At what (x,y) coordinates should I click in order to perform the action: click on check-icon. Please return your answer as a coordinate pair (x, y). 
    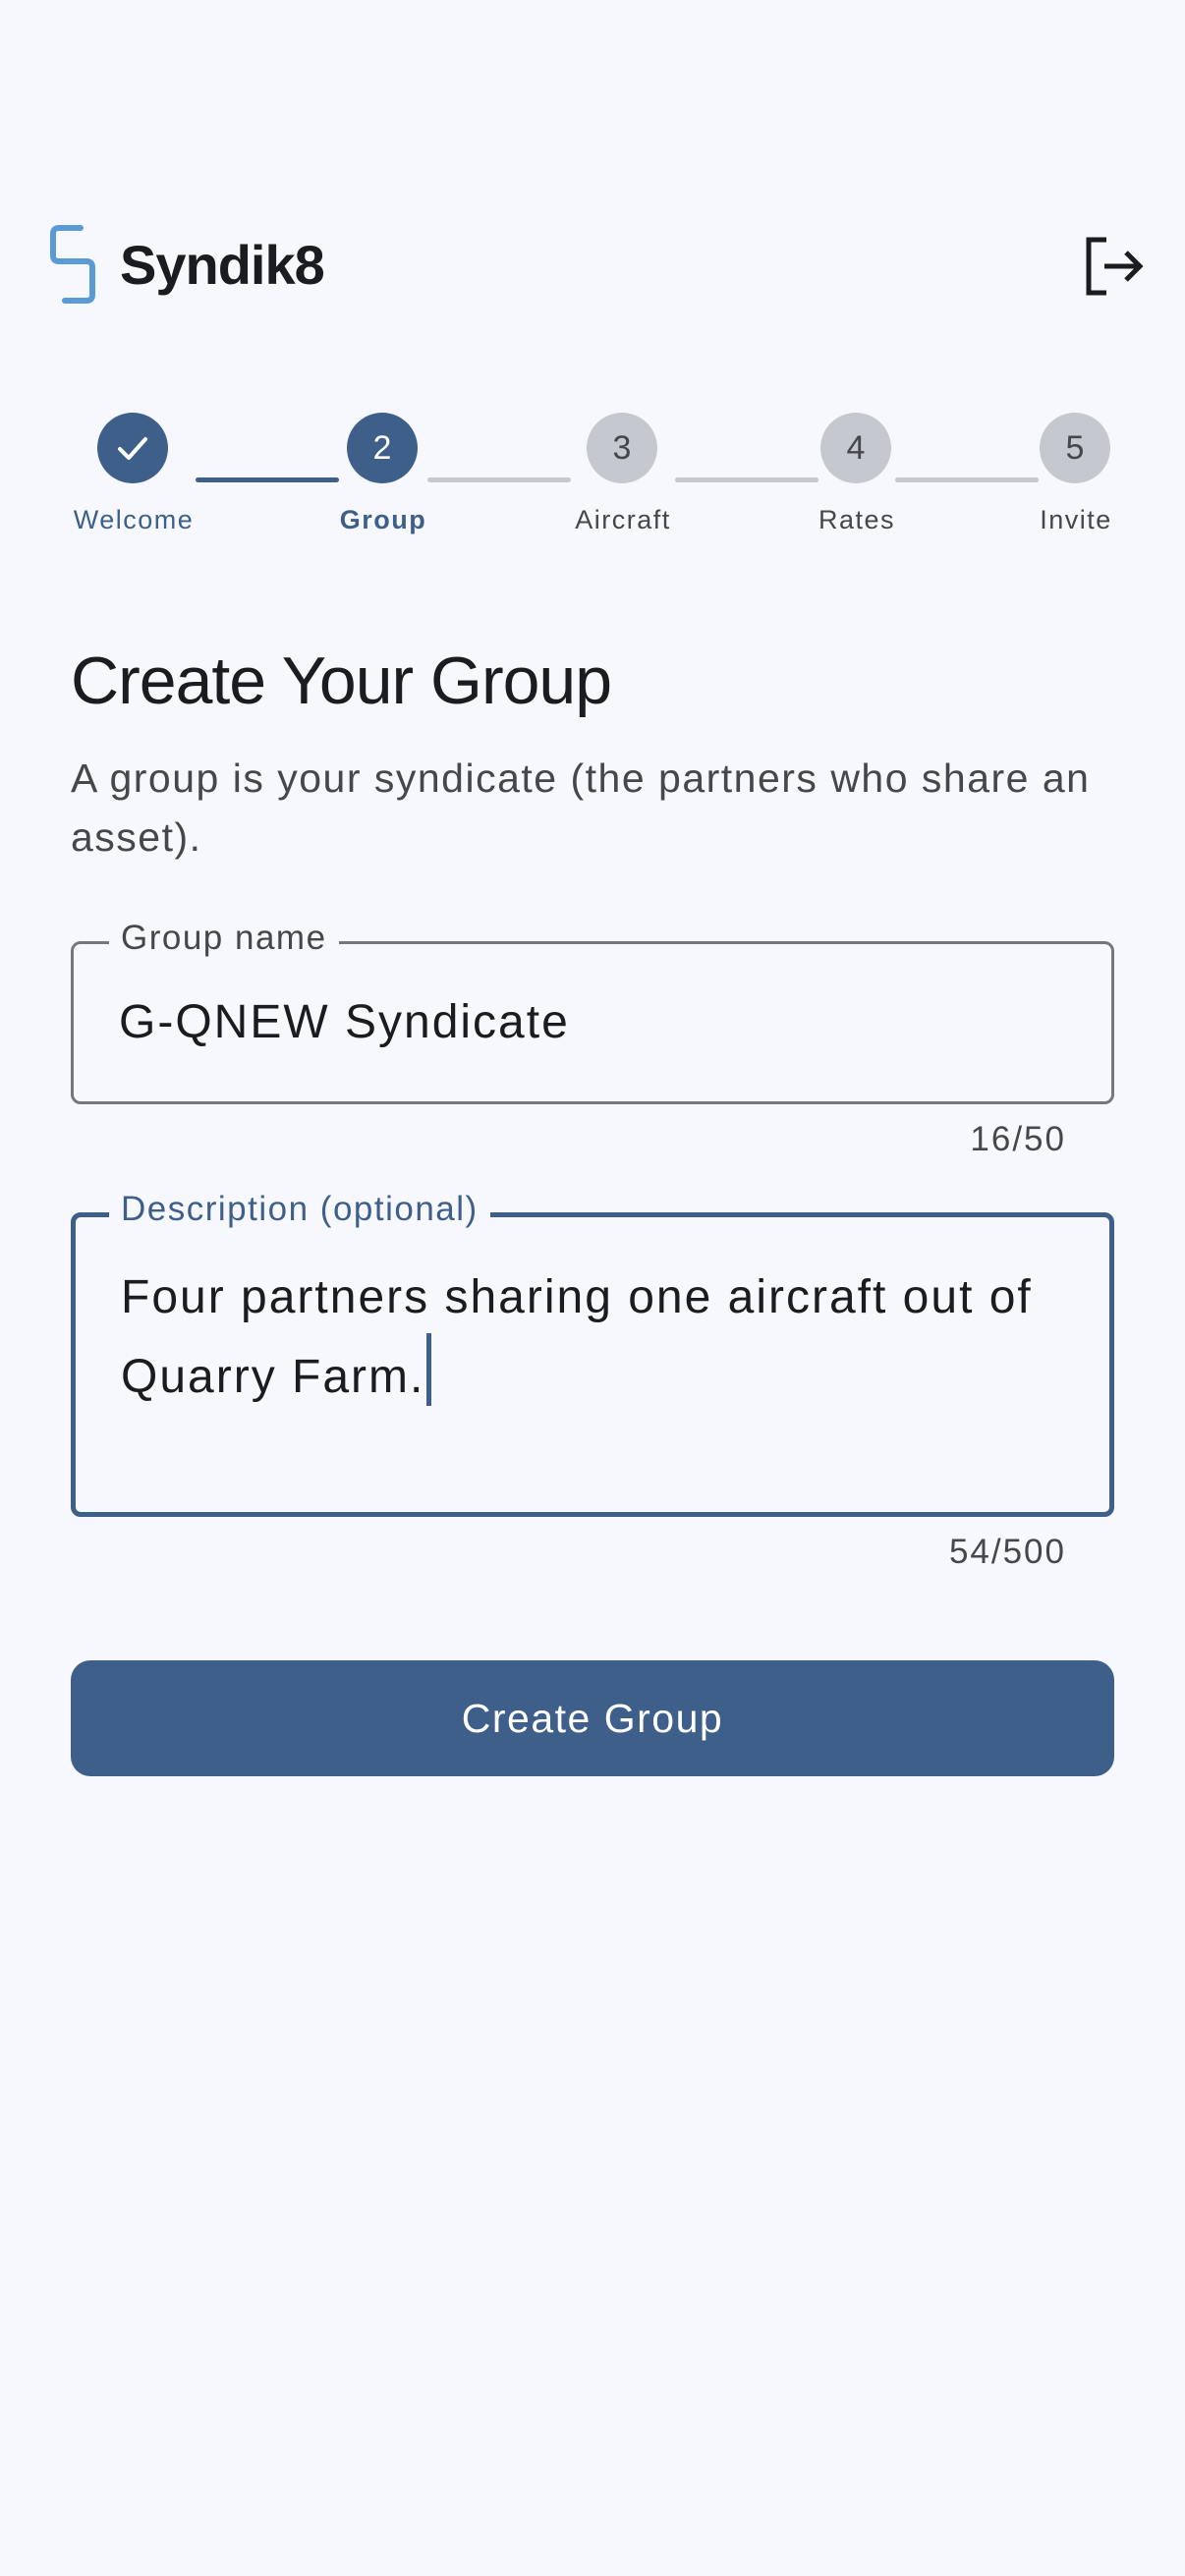
    Looking at the image, I should click on (133, 448).